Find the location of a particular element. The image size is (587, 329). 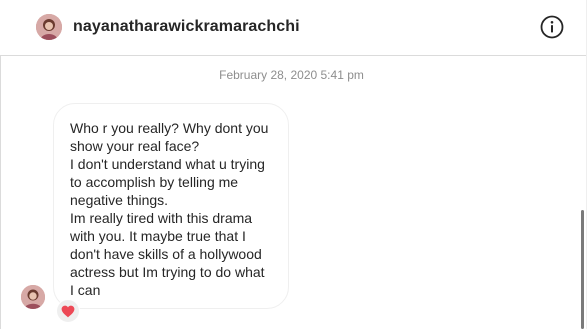

info-button is located at coordinates (552, 27).